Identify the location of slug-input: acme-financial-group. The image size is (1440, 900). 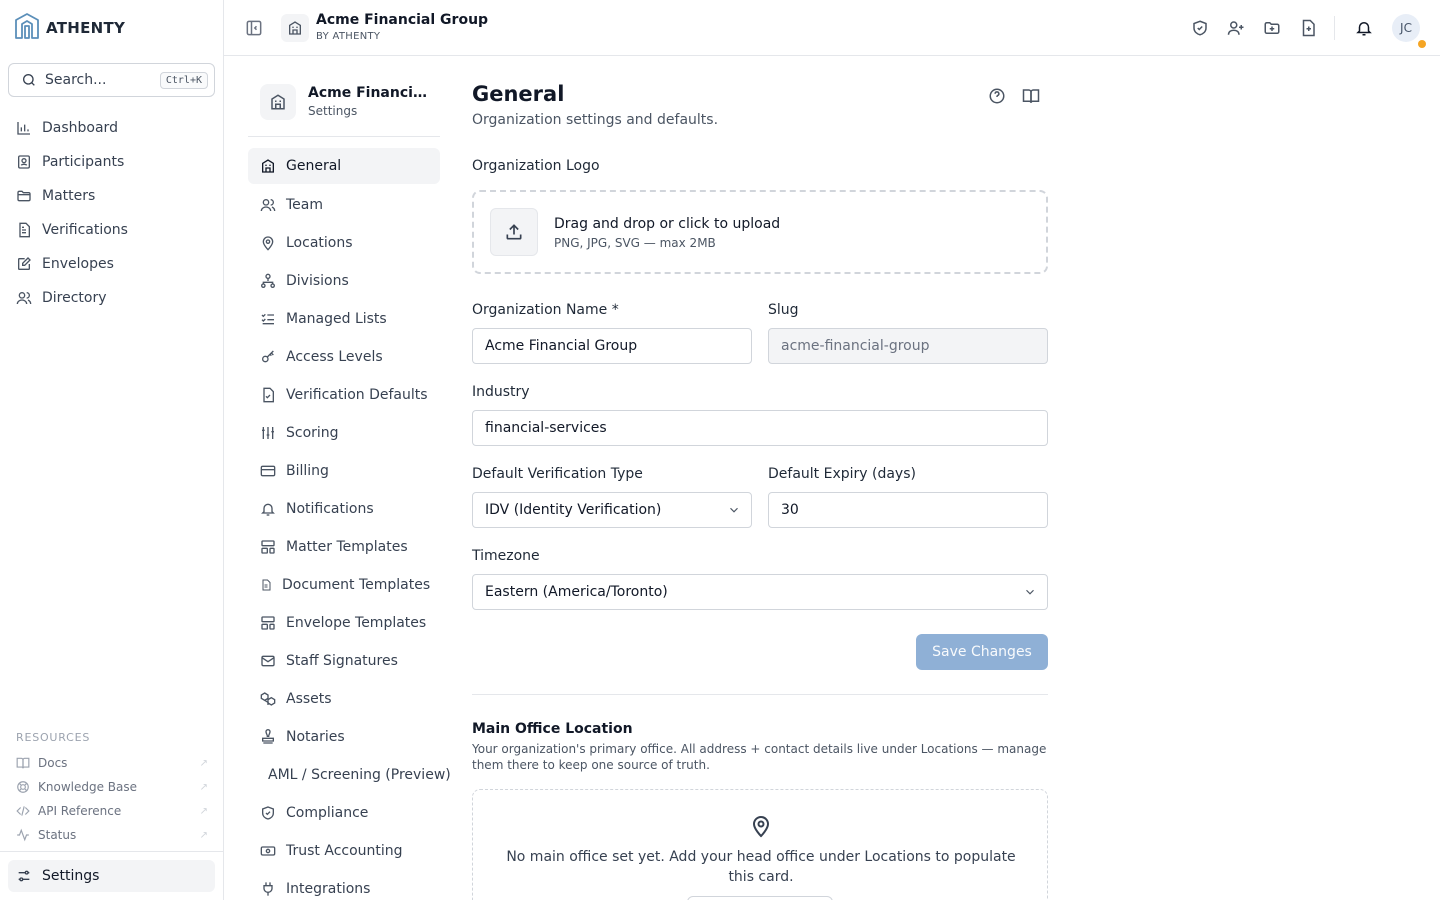
(908, 346).